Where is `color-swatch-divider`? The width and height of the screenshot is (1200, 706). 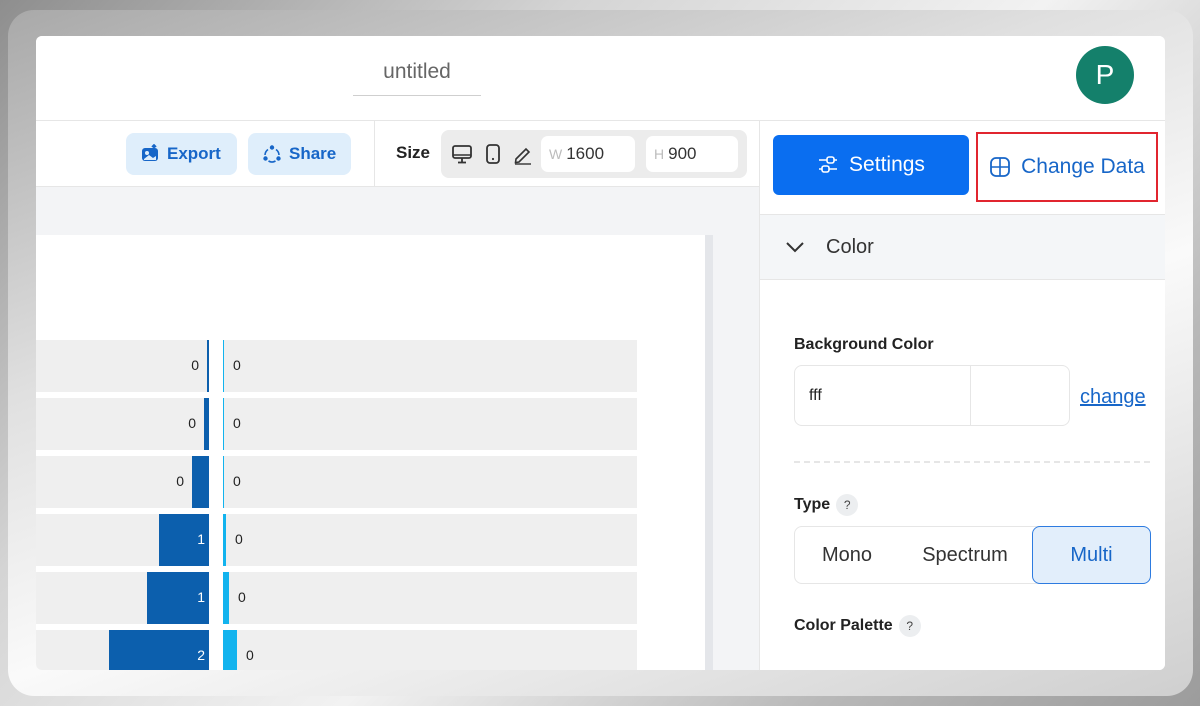 color-swatch-divider is located at coordinates (970, 395).